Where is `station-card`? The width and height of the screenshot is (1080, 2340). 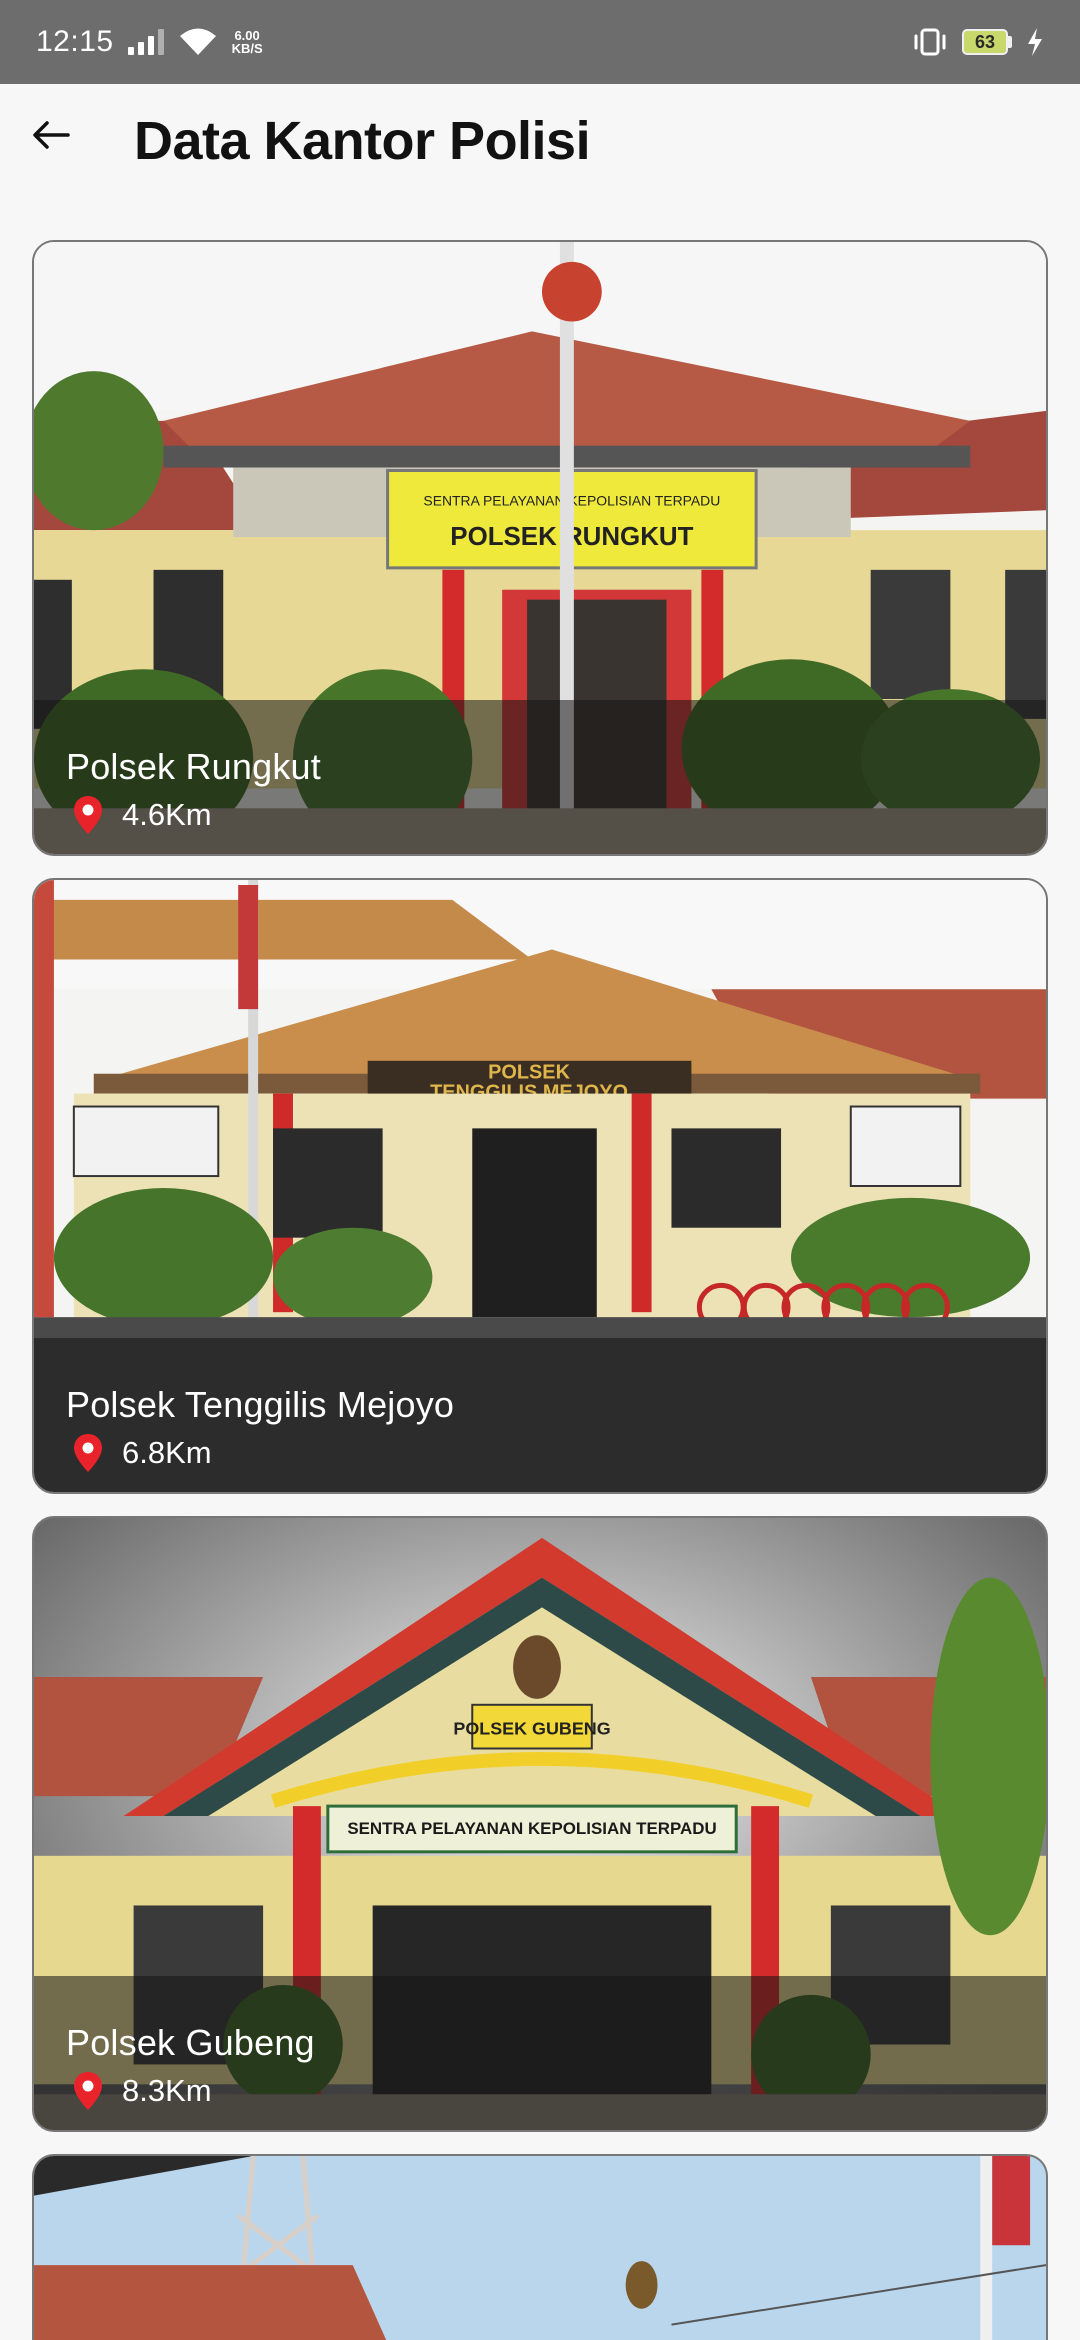 station-card is located at coordinates (540, 2247).